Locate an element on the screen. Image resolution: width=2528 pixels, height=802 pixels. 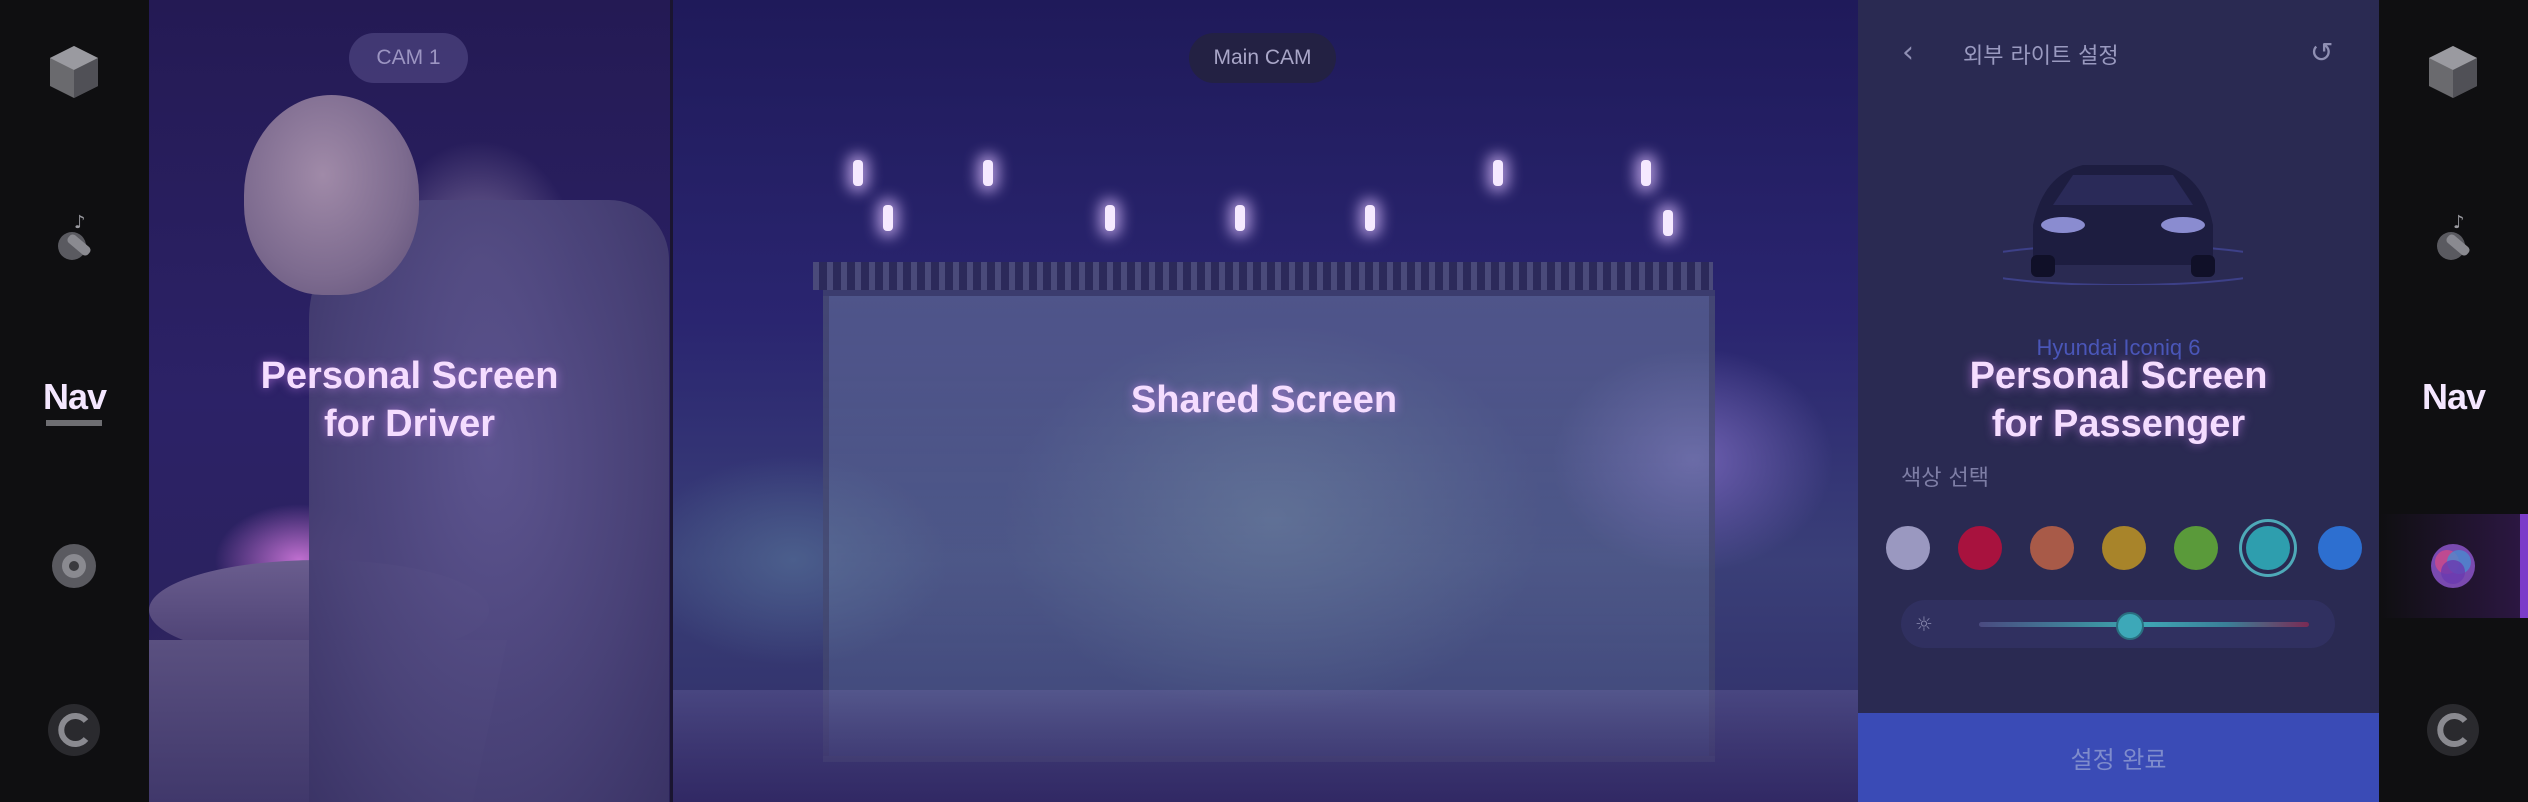
right-app-rail: ♪ Nav is located at coordinates (2453, 401).